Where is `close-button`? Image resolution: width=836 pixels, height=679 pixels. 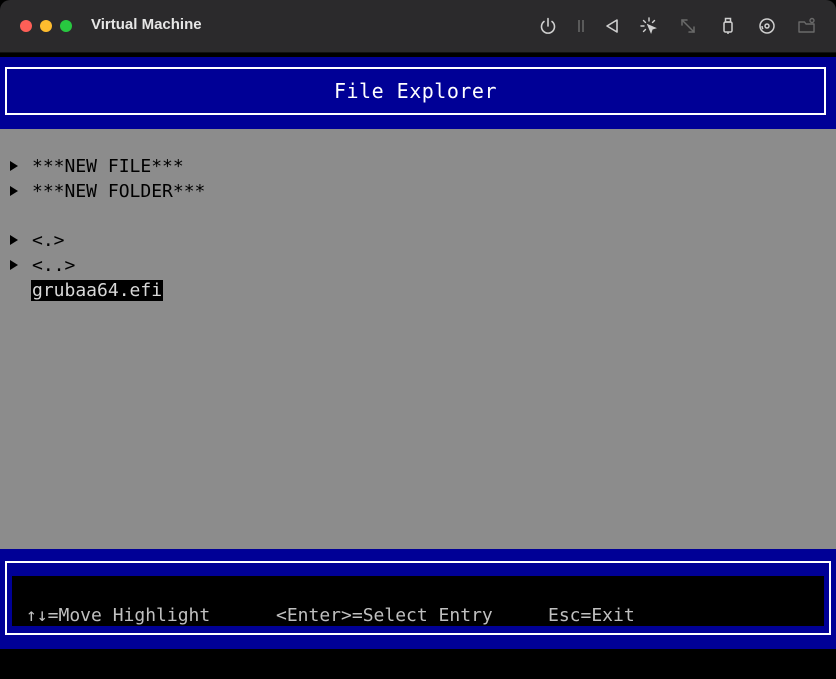
close-button is located at coordinates (26, 26).